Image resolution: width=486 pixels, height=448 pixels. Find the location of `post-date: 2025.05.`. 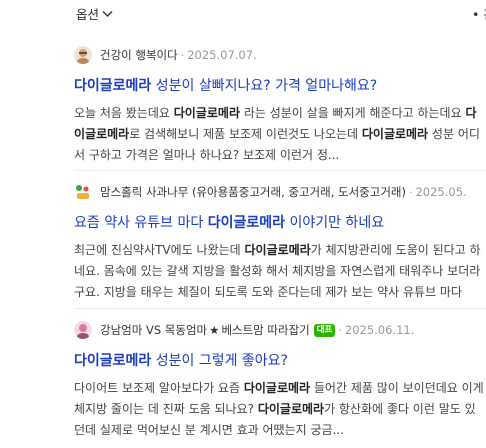

post-date: 2025.05. is located at coordinates (441, 192).